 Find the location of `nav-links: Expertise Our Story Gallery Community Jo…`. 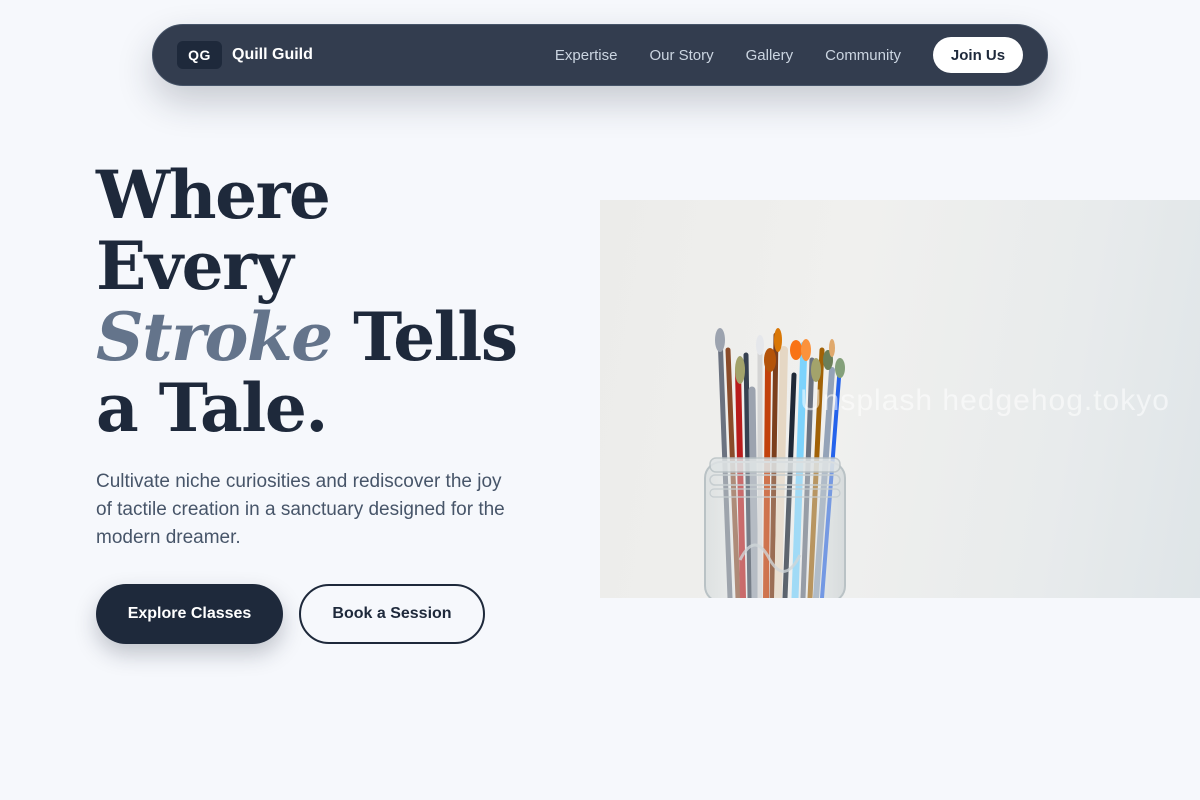

nav-links: Expertise Our Story Gallery Community Jo… is located at coordinates (789, 55).